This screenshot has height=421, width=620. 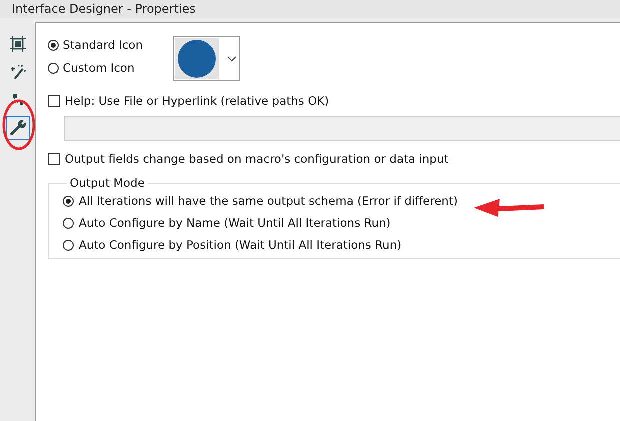 I want to click on help-path-field, so click(x=342, y=128).